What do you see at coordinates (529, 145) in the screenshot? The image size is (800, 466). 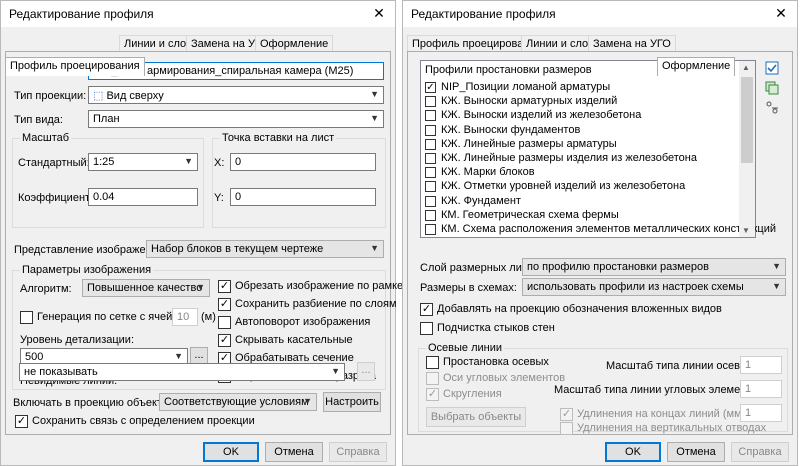 I see `list-item: КЖ. Линейные размеры арматуры` at bounding box center [529, 145].